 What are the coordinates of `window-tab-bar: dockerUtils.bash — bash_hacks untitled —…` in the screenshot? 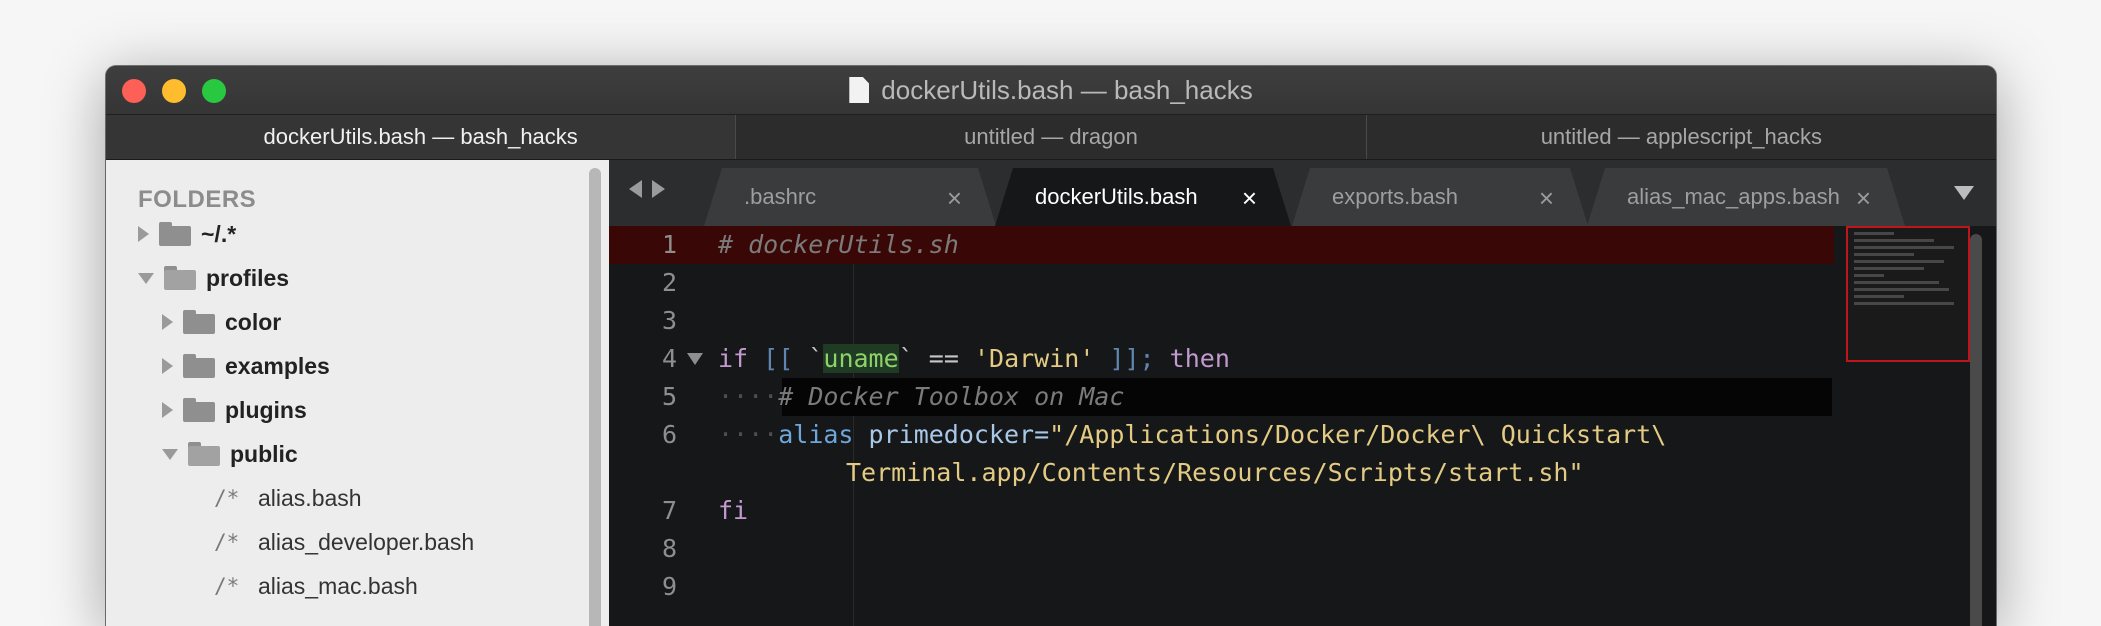 It's located at (1051, 137).